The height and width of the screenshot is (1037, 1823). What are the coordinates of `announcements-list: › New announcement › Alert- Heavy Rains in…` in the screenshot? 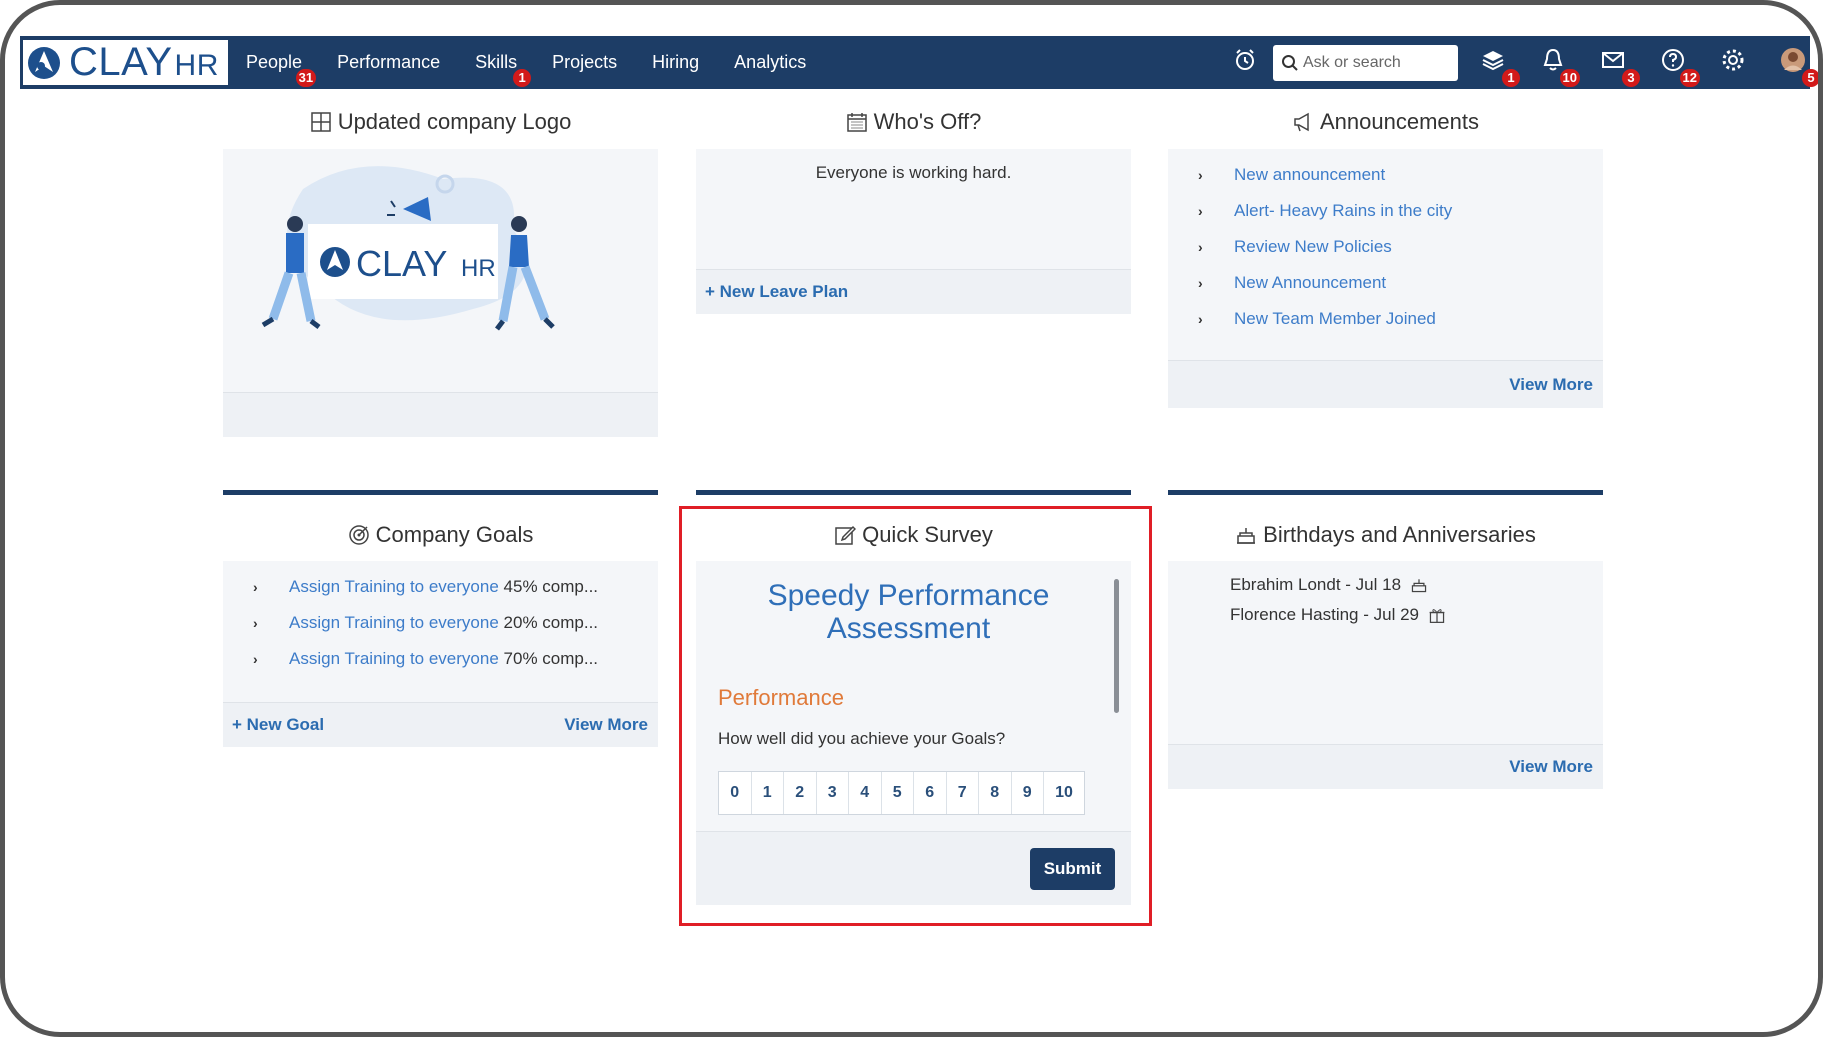 It's located at (1325, 247).